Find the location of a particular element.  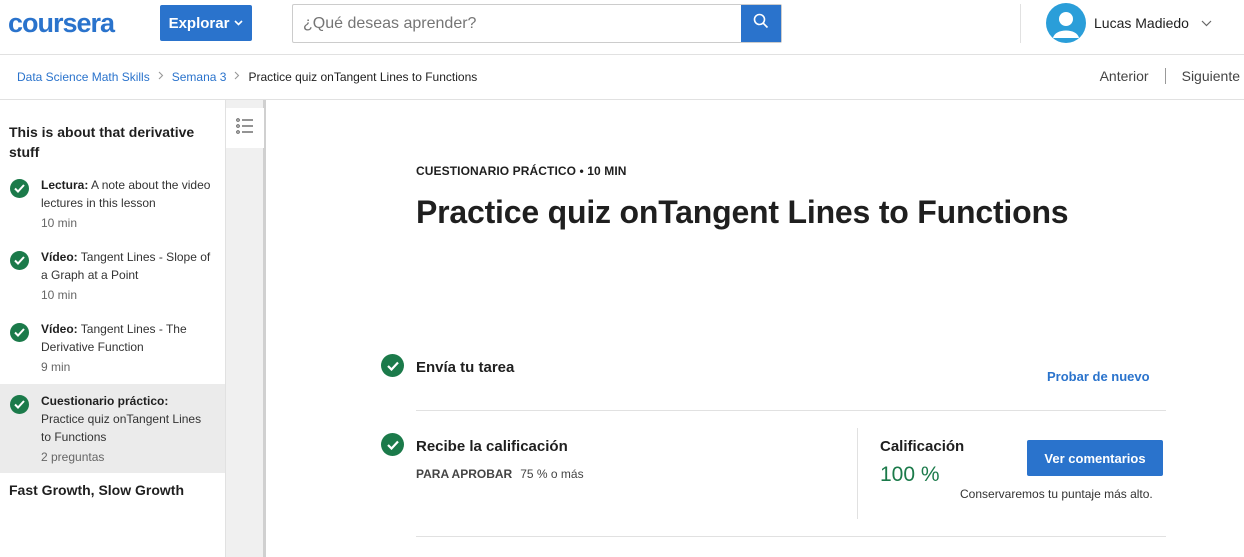

top-header: coursera Explorar Lucas Madiedo is located at coordinates (622, 27).